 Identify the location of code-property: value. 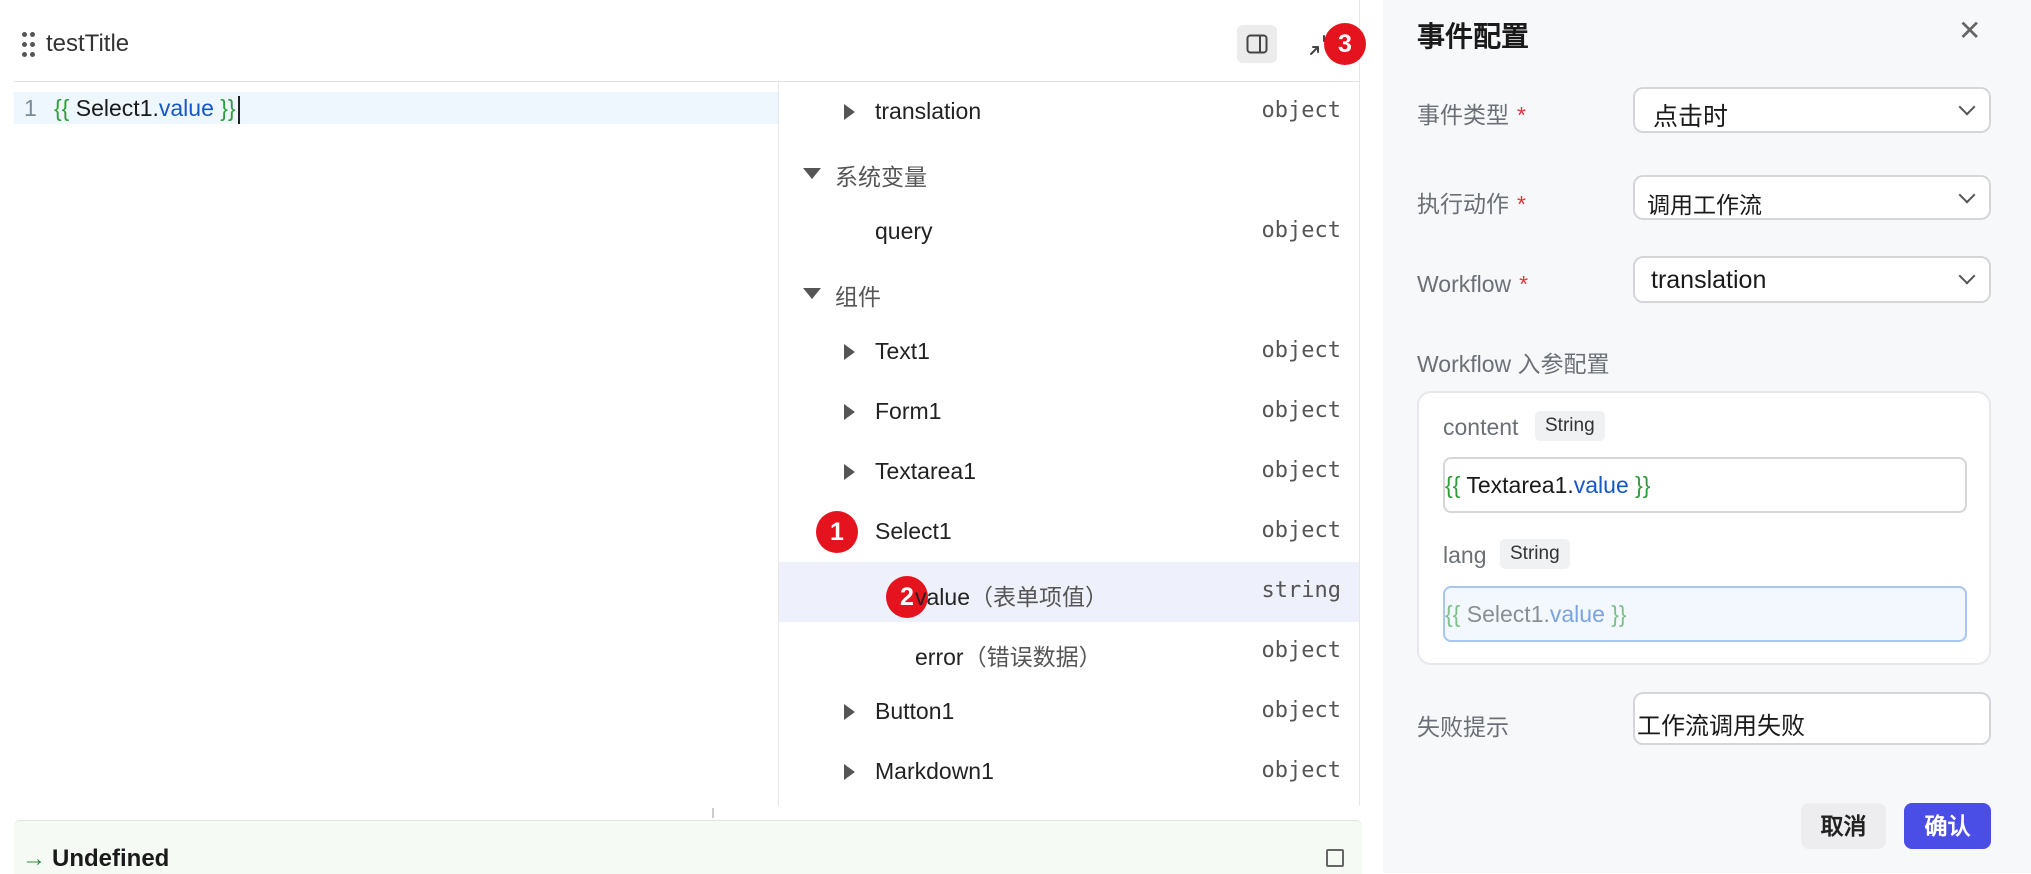
(186, 108).